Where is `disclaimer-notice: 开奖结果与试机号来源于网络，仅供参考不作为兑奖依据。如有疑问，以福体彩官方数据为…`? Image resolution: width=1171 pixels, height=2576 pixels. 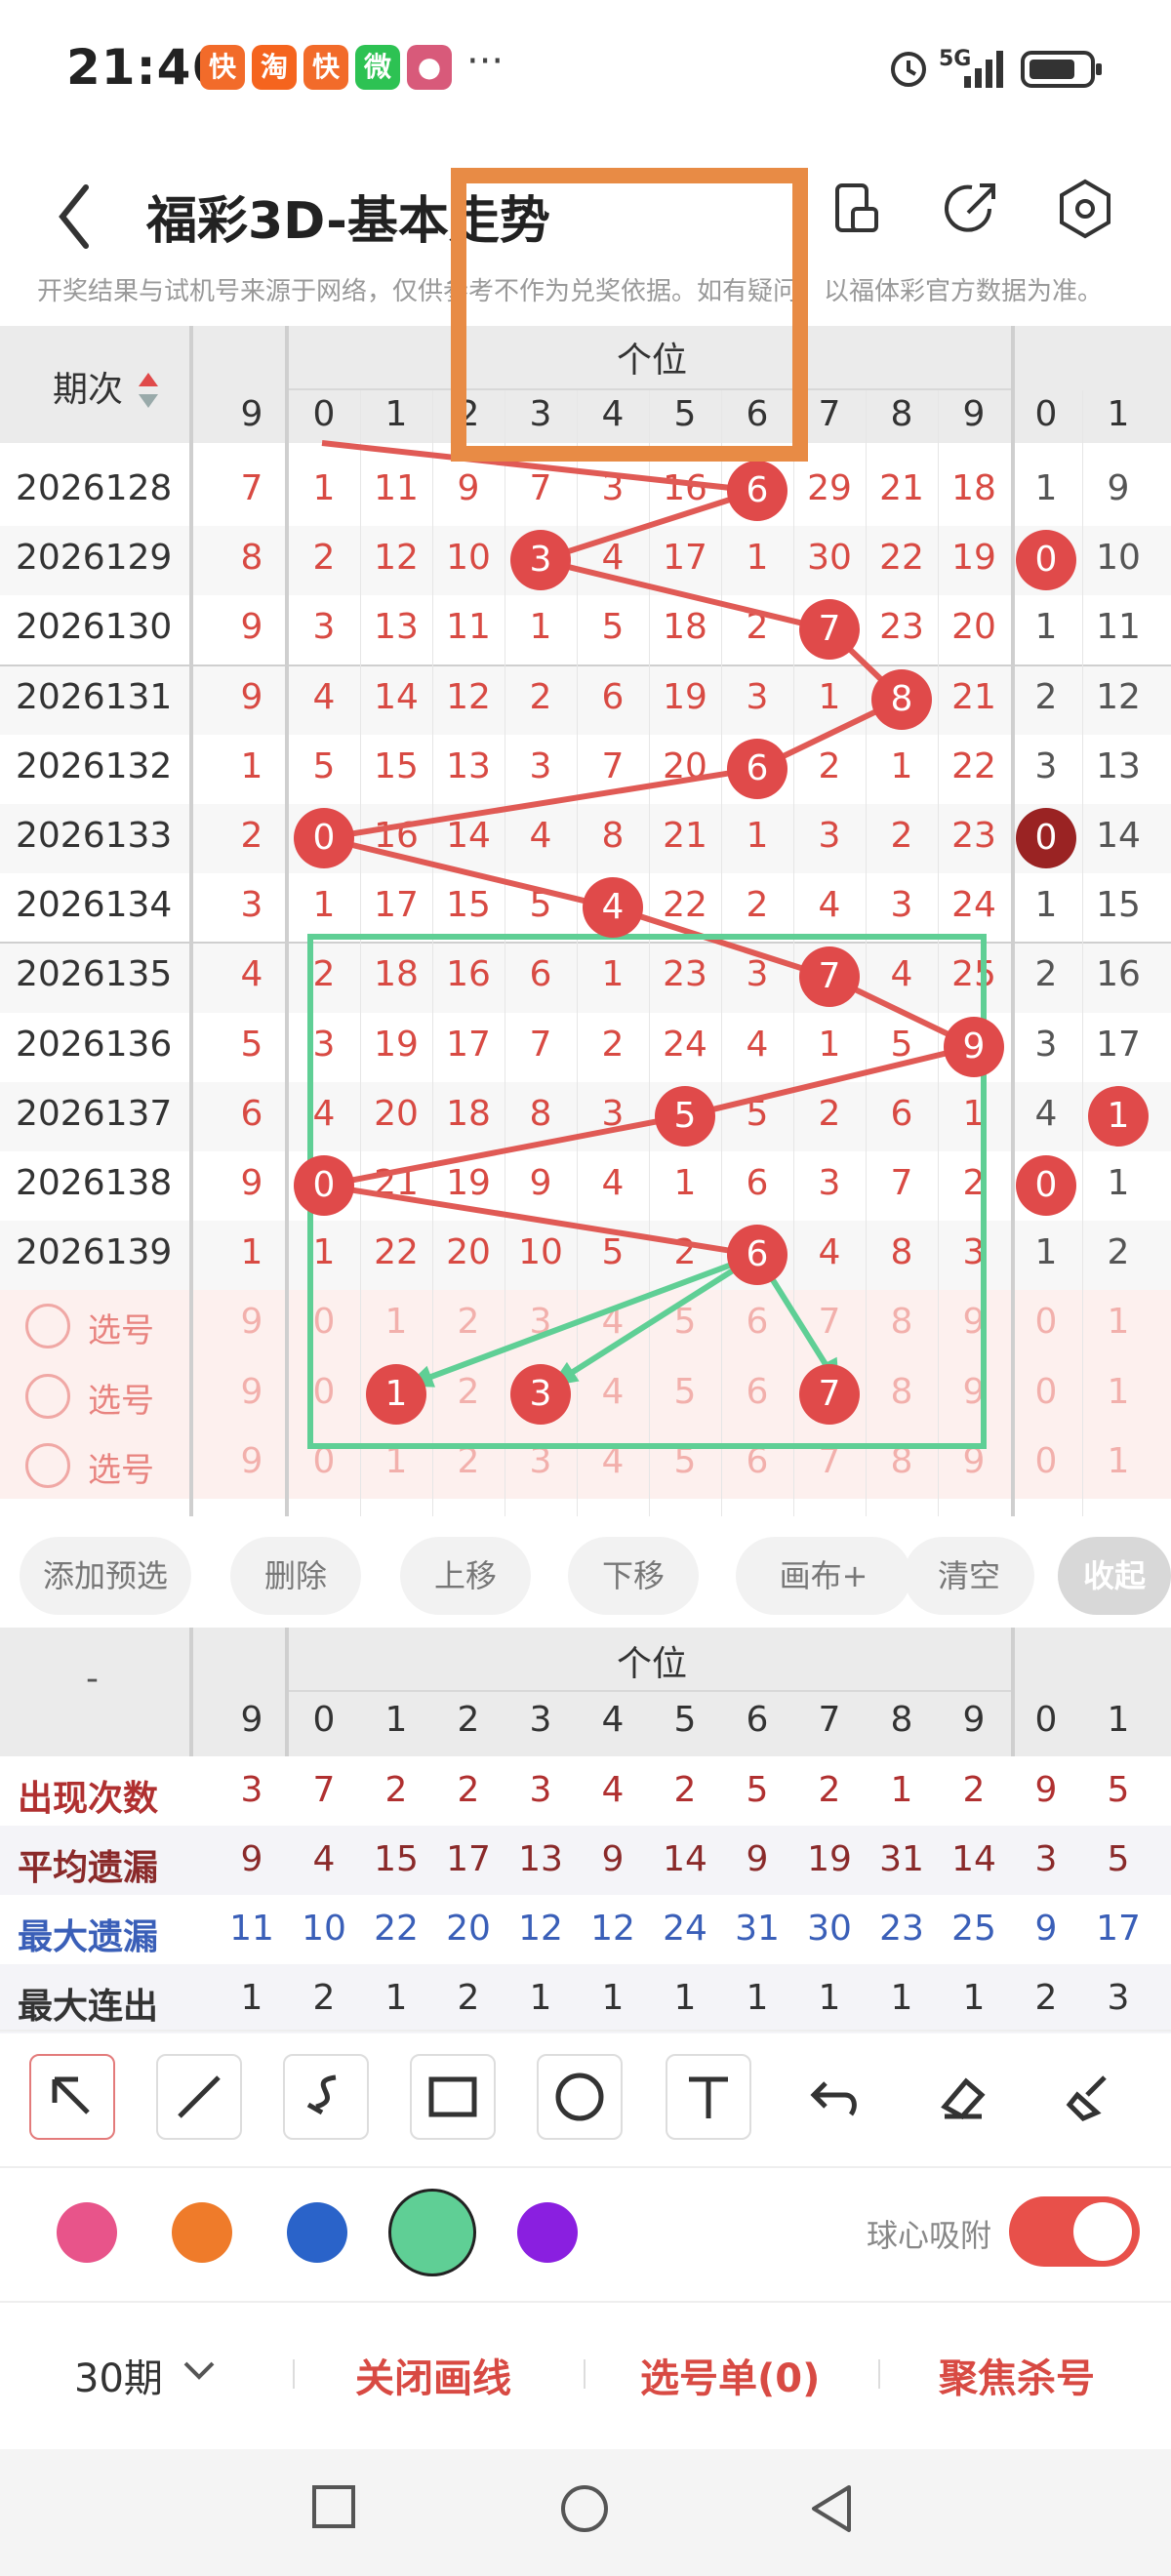 disclaimer-notice: 开奖结果与试机号来源于网络，仅供参考不作为兑奖依据。如有疑问，以福体彩官方数据为… is located at coordinates (570, 291).